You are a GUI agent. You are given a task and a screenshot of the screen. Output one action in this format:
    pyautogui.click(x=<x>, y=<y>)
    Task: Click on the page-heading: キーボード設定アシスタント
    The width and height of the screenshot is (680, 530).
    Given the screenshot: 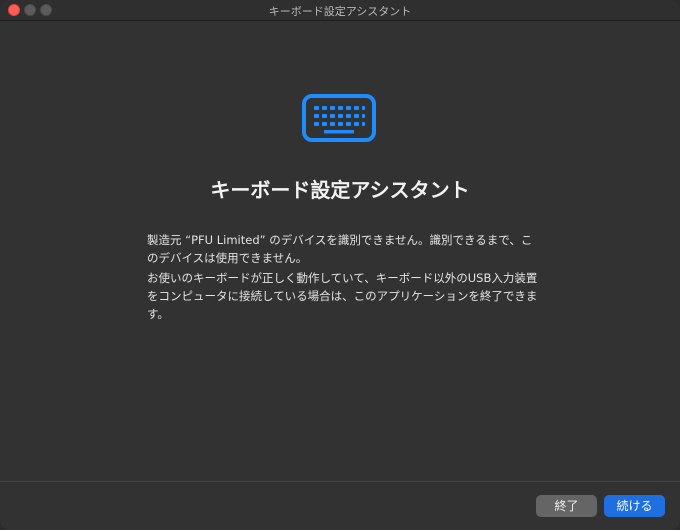 What is the action you would take?
    pyautogui.click(x=340, y=190)
    